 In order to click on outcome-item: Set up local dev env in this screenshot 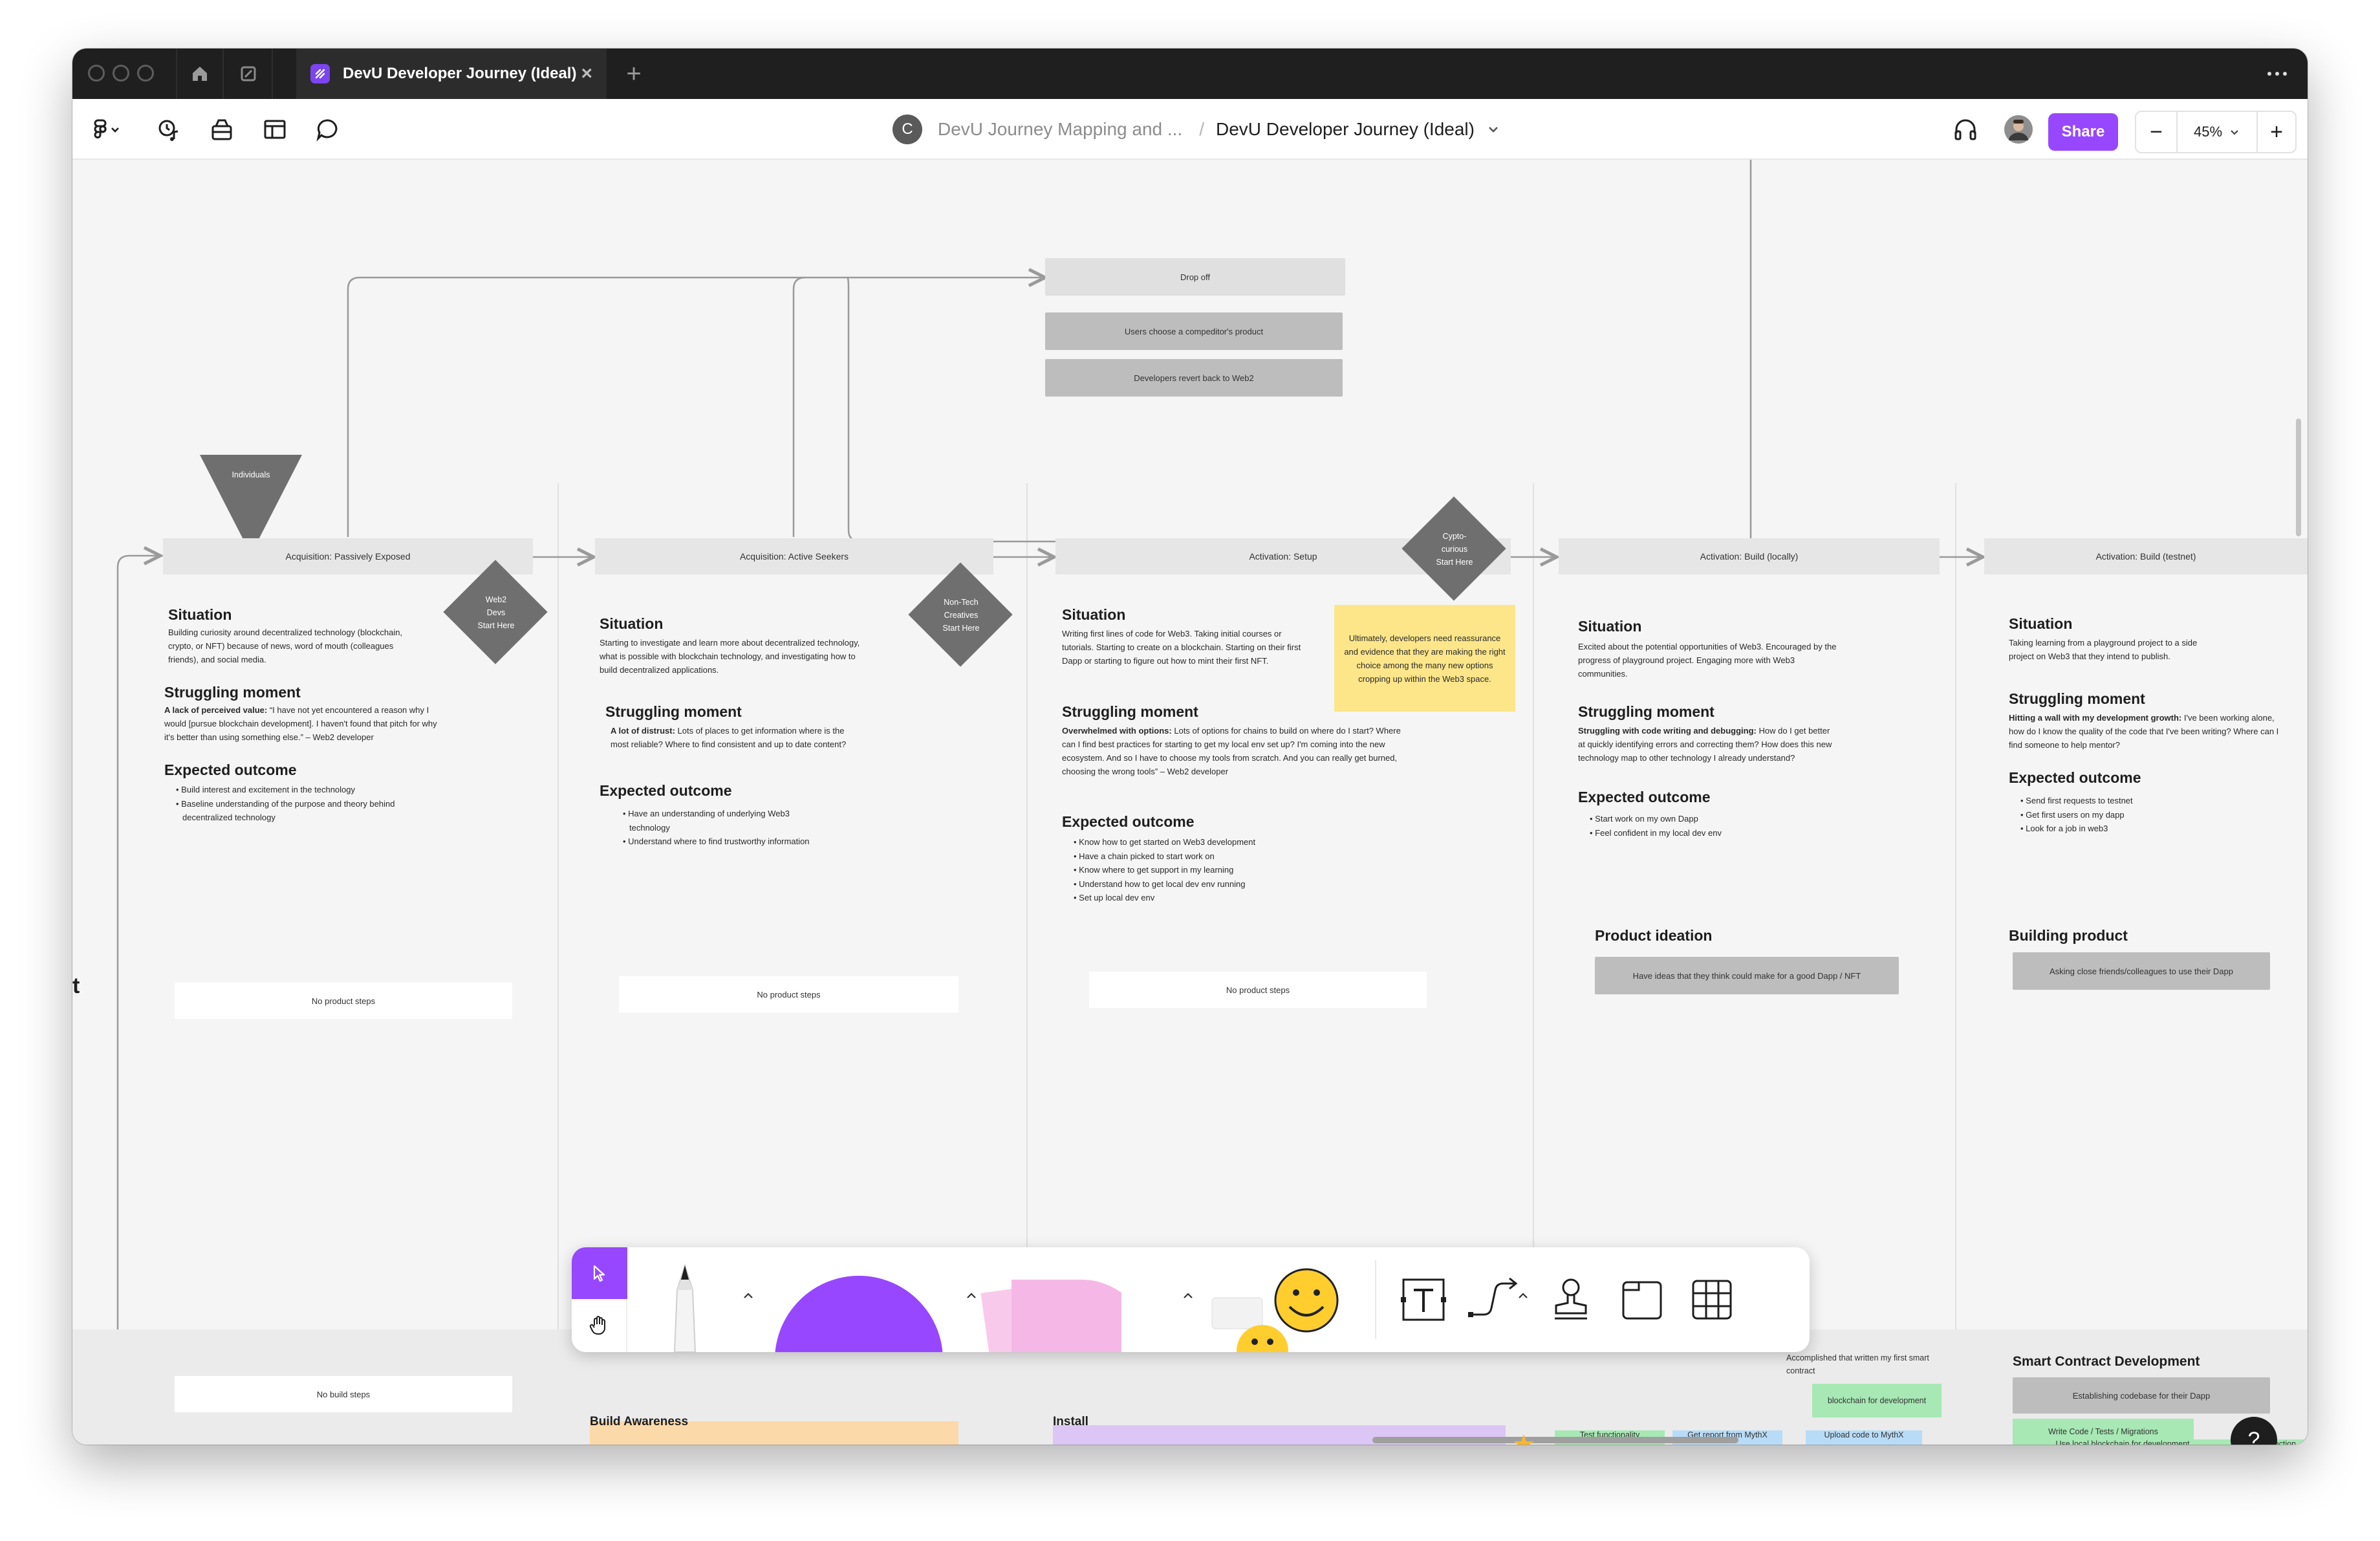, I will do `click(1204, 898)`.